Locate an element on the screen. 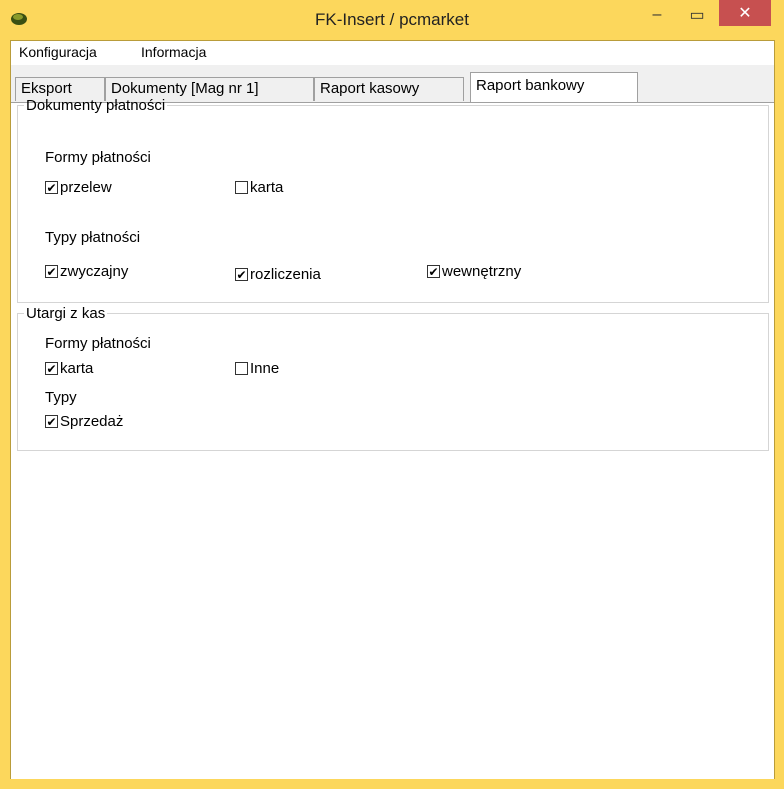 Image resolution: width=784 pixels, height=789 pixels. minimize-icon: ‒ is located at coordinates (657, 14).